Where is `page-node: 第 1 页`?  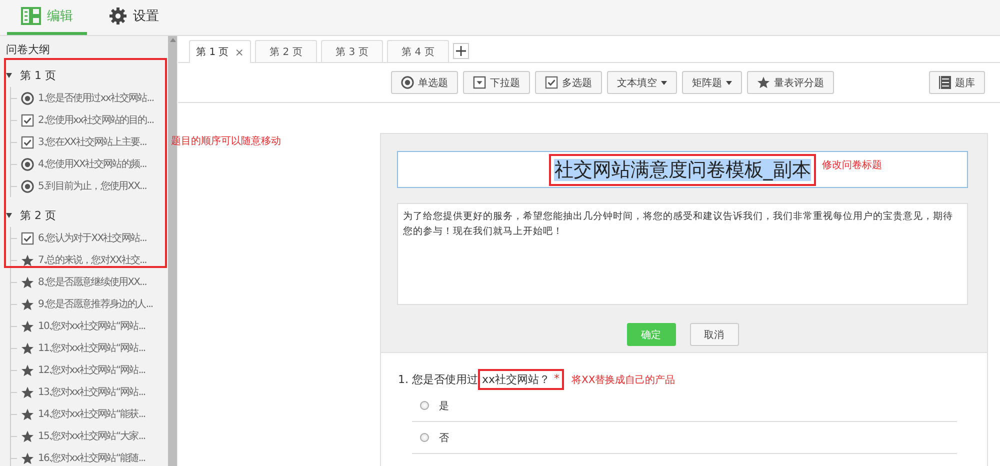
page-node: 第 1 页 is located at coordinates (87, 75).